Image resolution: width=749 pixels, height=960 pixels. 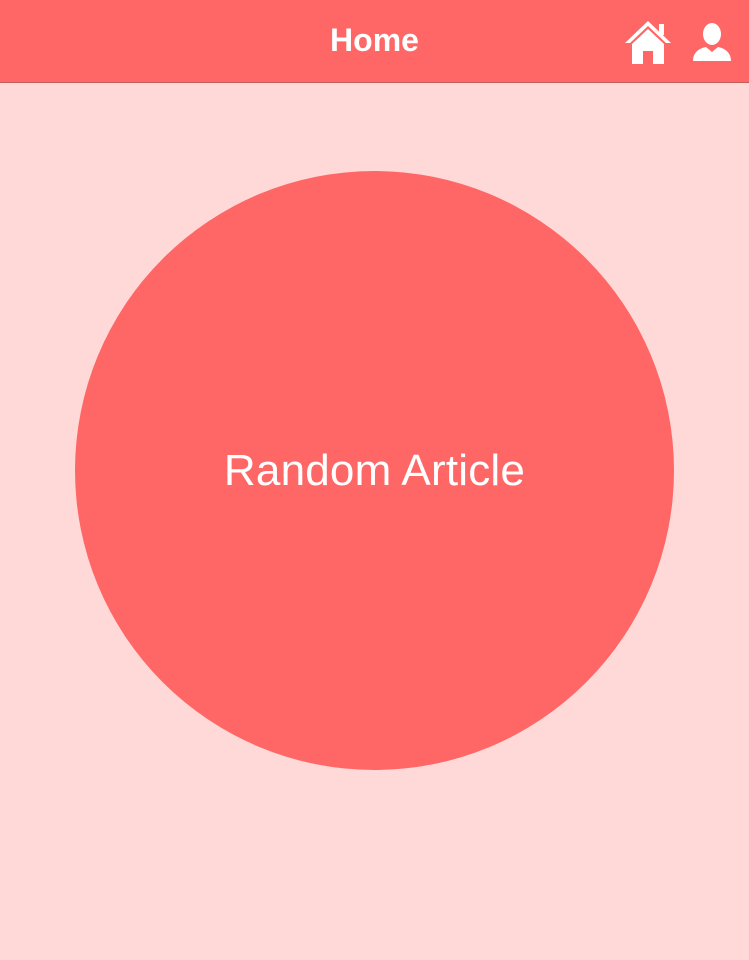 I want to click on home-icon, so click(x=648, y=42).